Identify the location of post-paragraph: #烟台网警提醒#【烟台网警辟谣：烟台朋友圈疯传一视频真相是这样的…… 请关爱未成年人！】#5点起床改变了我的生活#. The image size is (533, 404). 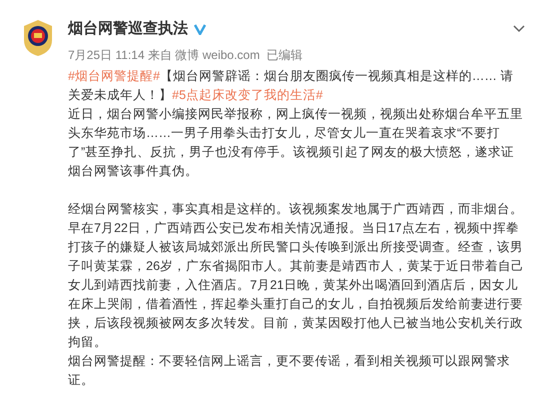
(291, 86).